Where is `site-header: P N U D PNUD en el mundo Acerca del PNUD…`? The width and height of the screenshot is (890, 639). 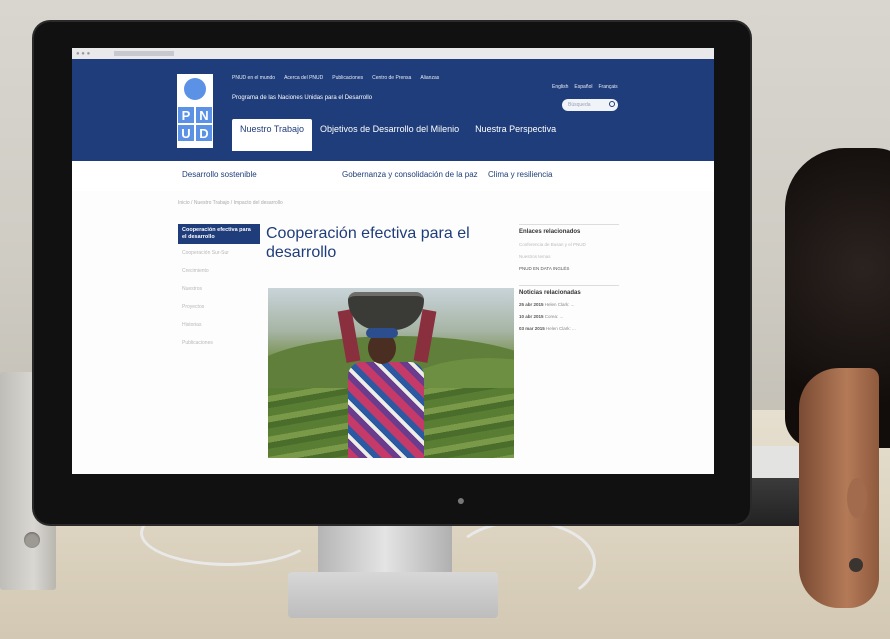
site-header: P N U D PNUD en el mundo Acerca del PNUD… is located at coordinates (393, 110).